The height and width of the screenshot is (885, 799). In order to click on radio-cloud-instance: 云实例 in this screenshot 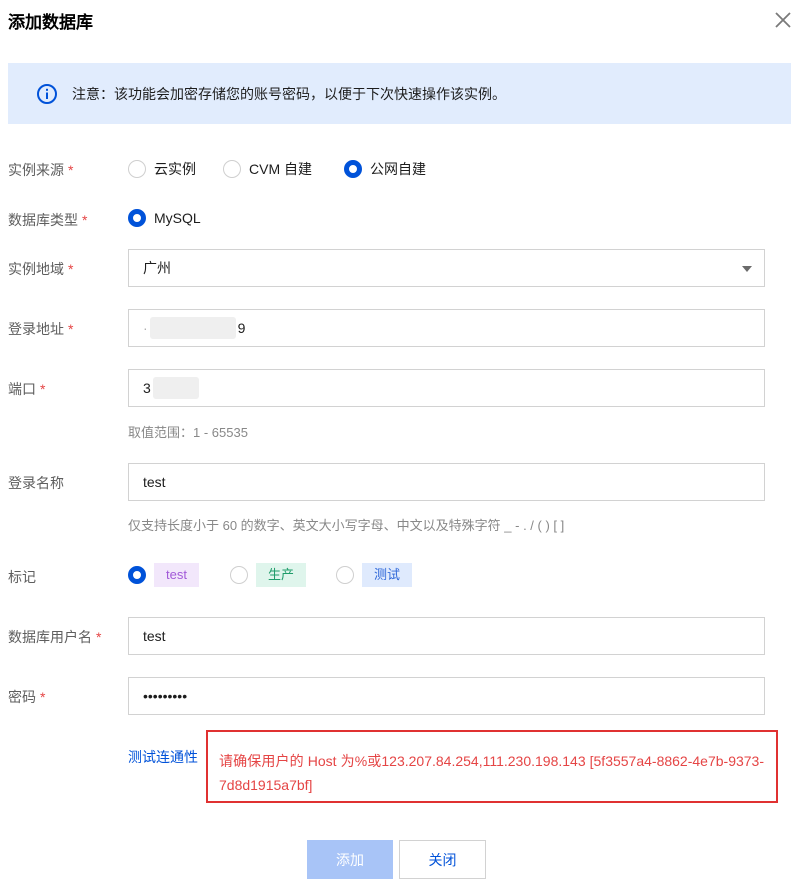, I will do `click(162, 169)`.